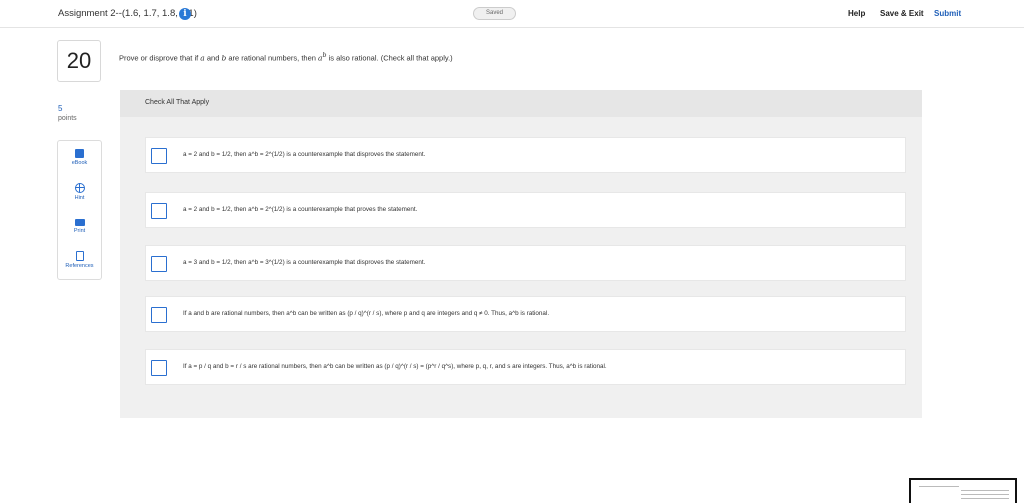  Describe the element at coordinates (947, 13) in the screenshot. I see `submit-button: Submit` at that location.